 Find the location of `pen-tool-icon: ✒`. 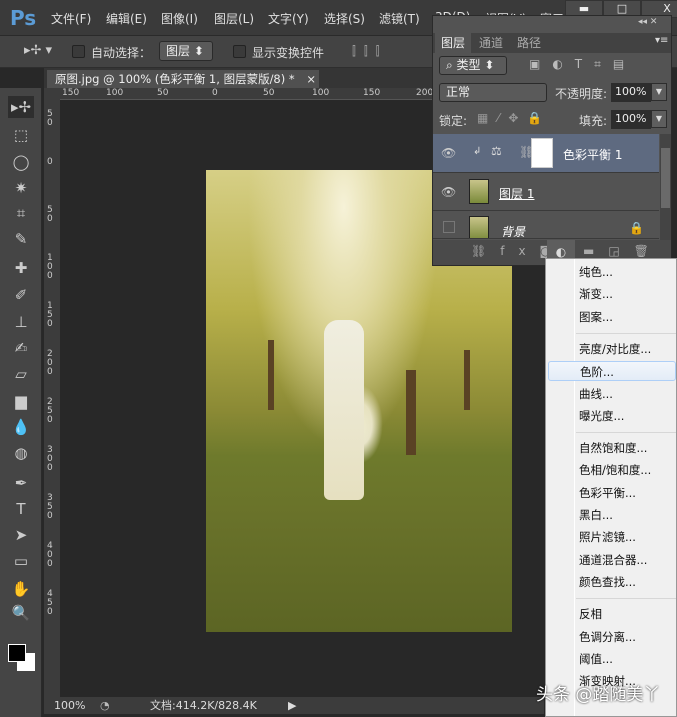

pen-tool-icon: ✒ is located at coordinates (21, 483).